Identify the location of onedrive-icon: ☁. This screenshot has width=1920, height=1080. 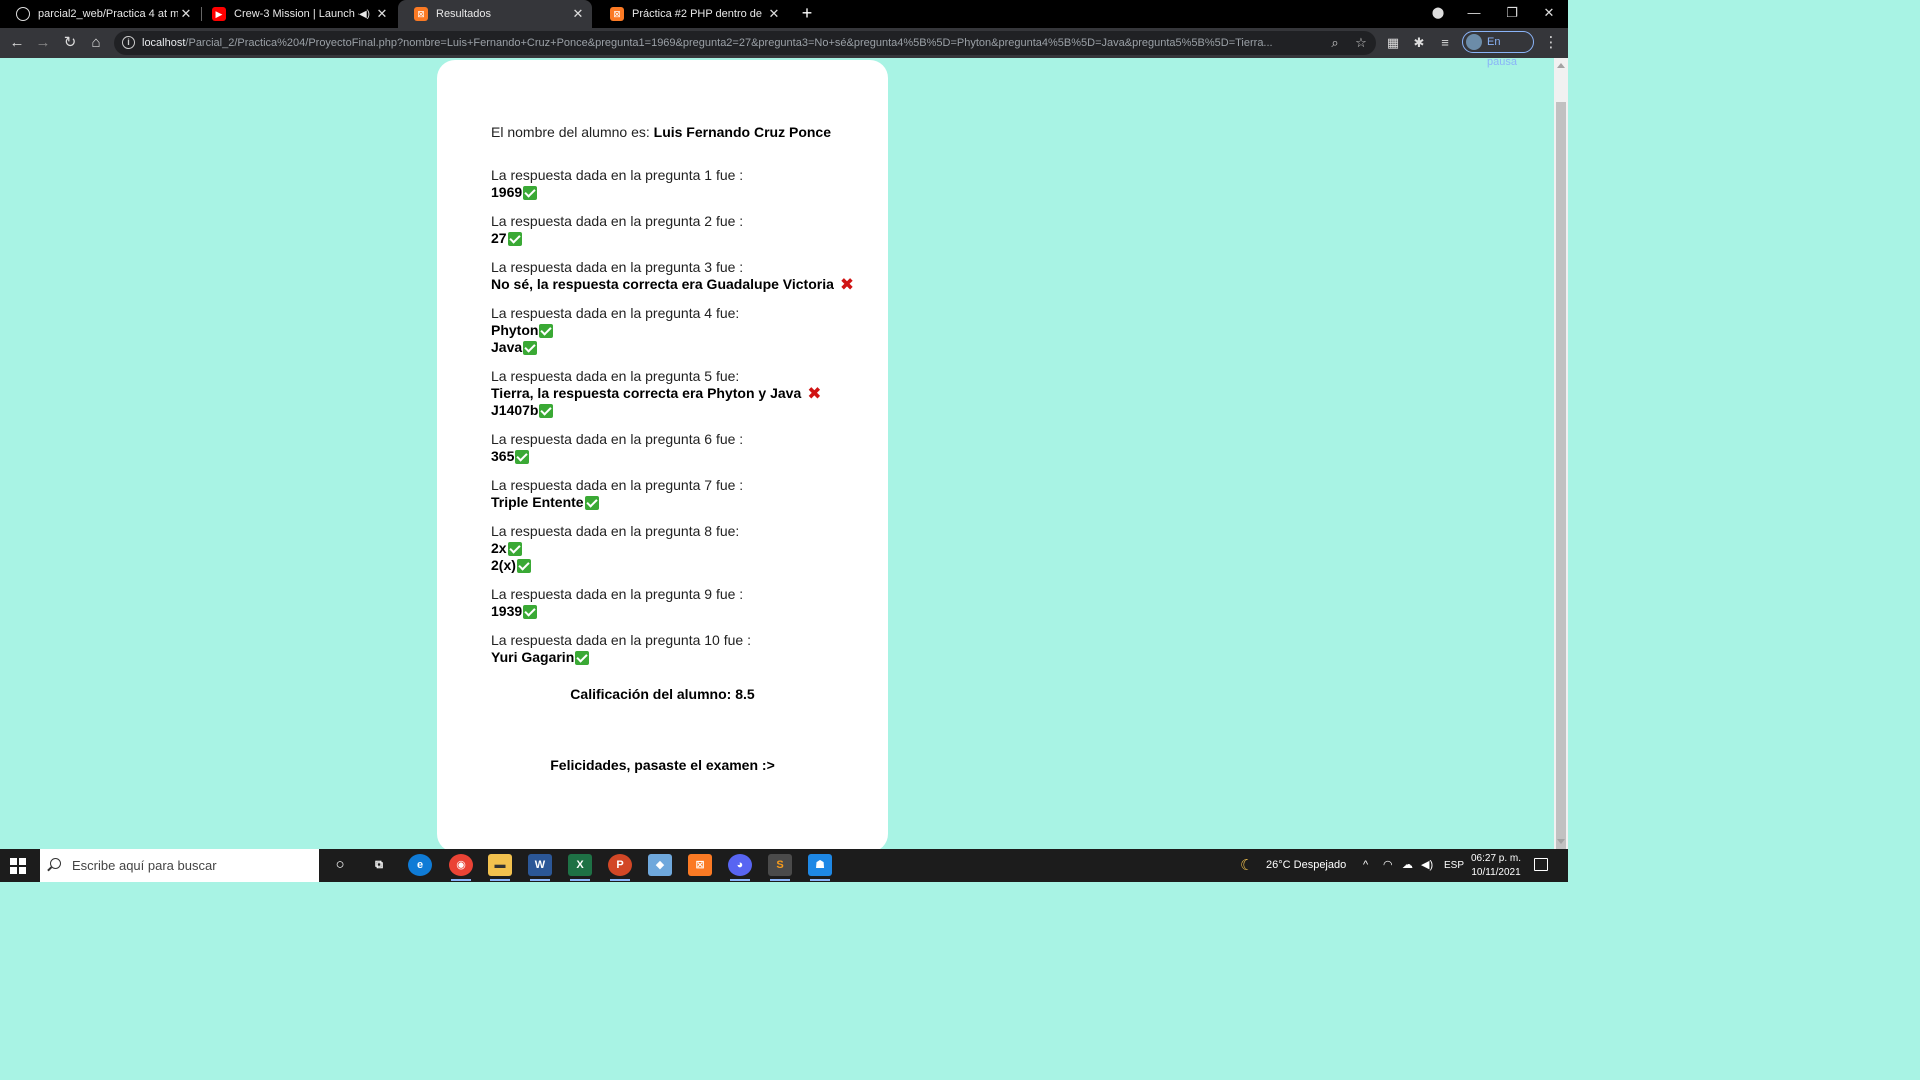
(1407, 865).